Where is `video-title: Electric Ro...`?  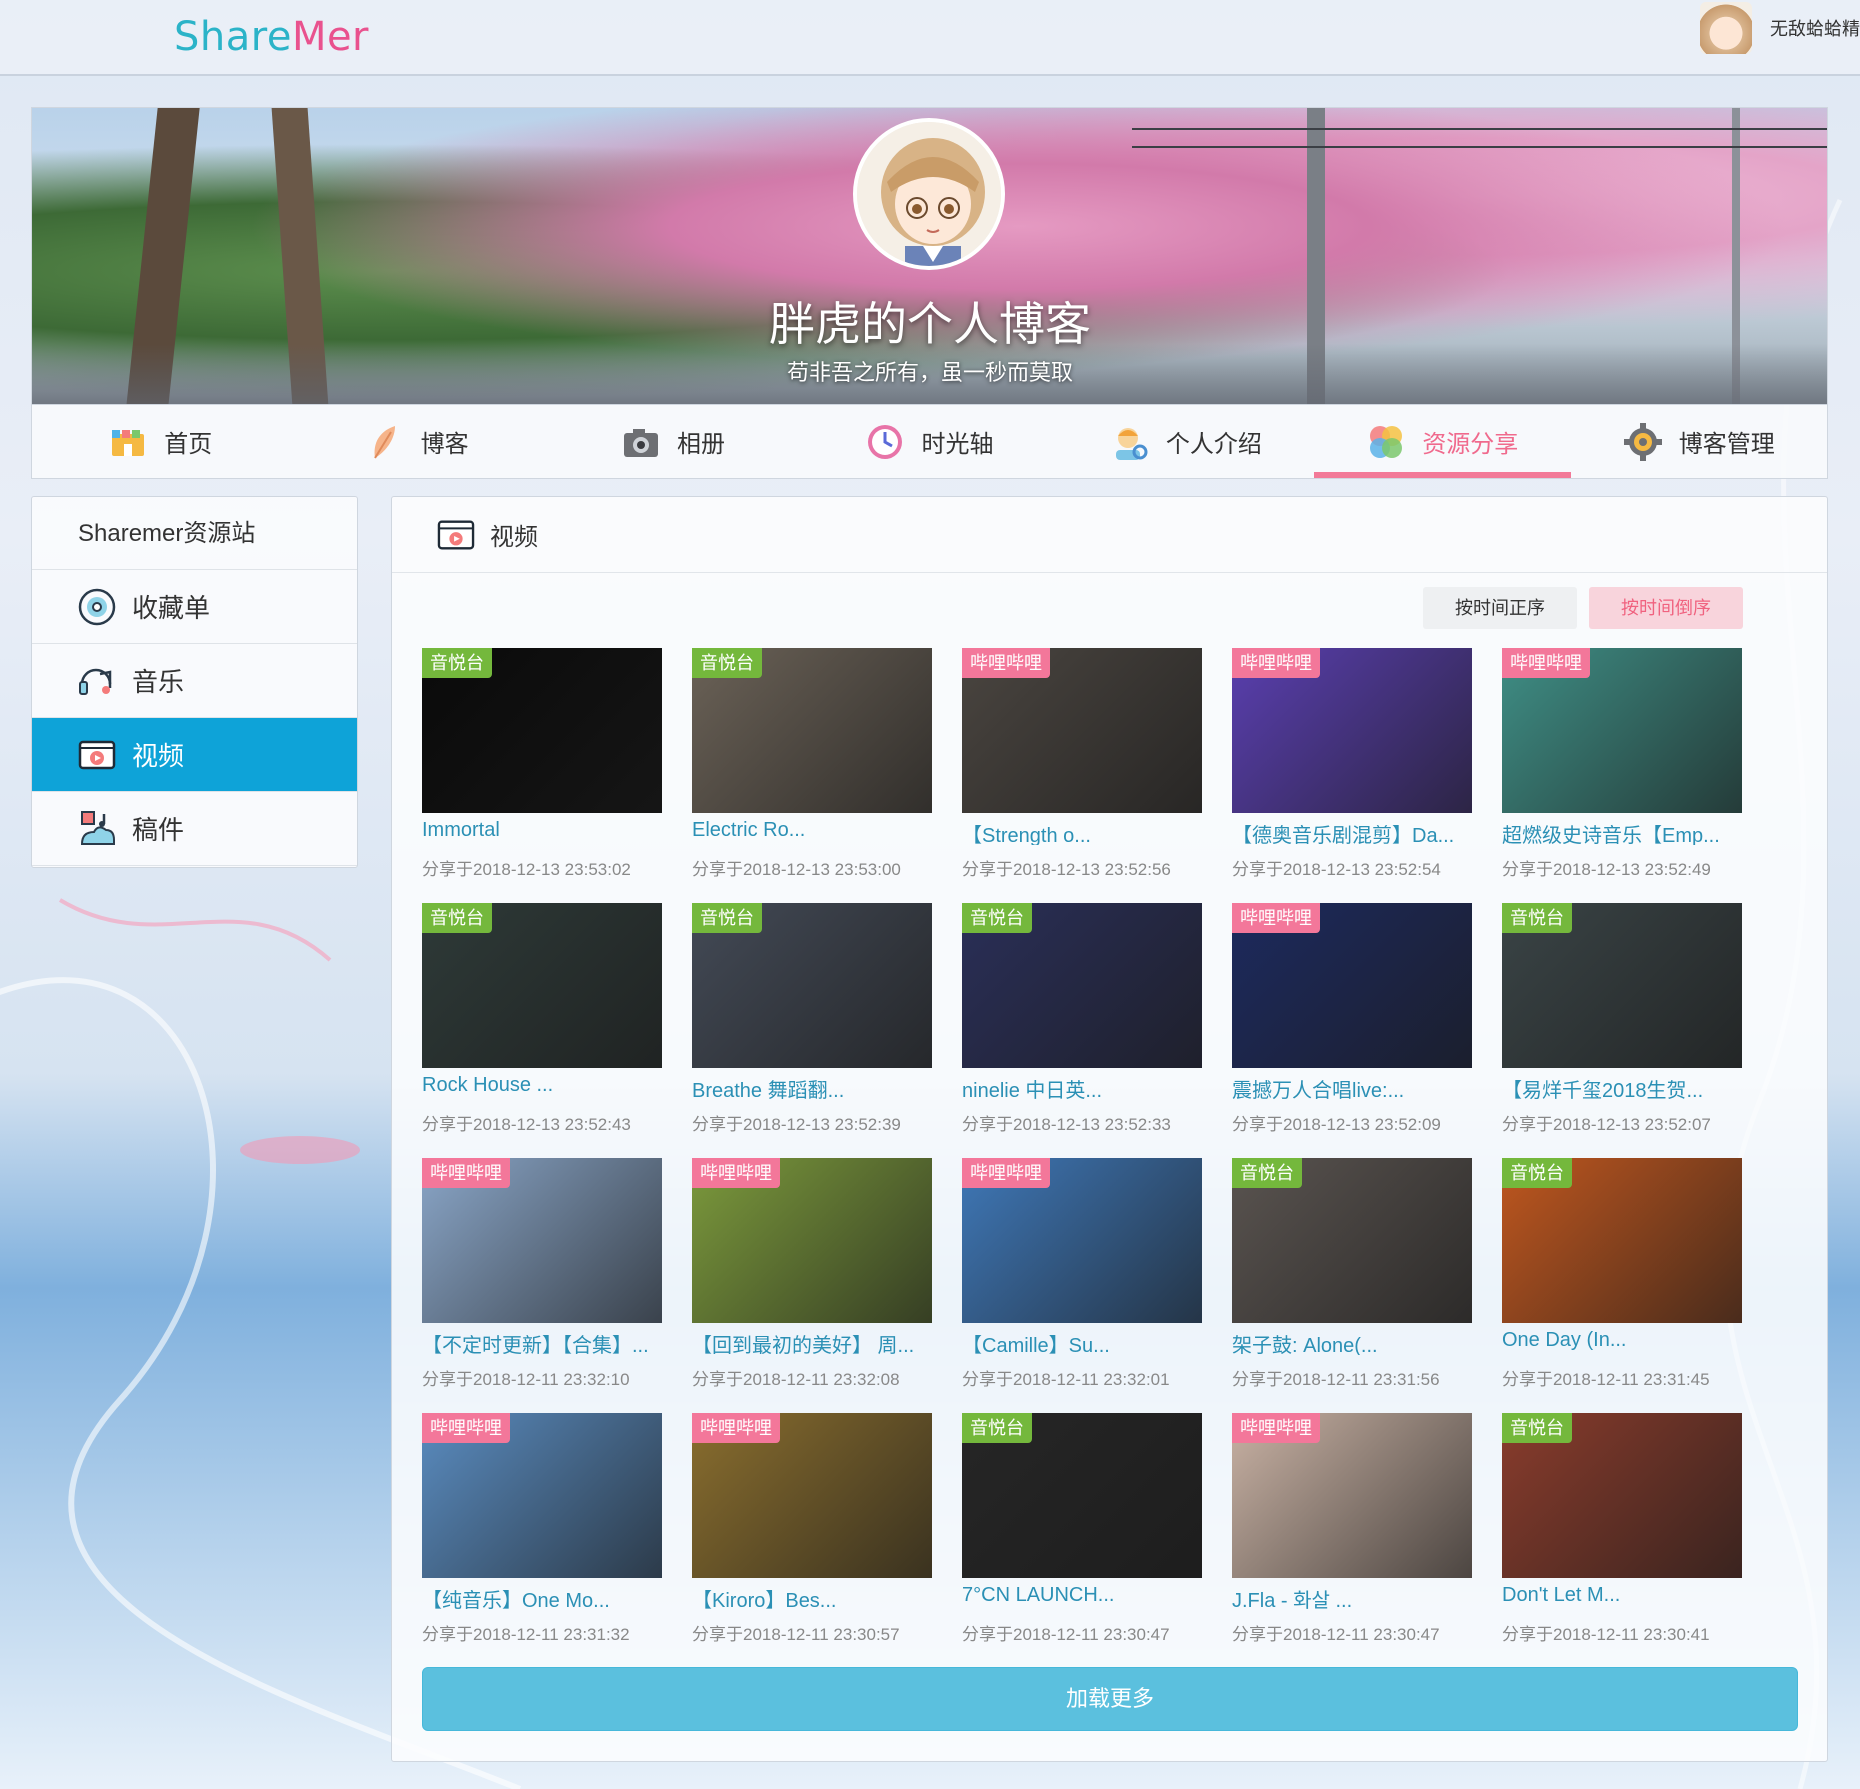
video-title: Electric Ro... is located at coordinates (812, 832).